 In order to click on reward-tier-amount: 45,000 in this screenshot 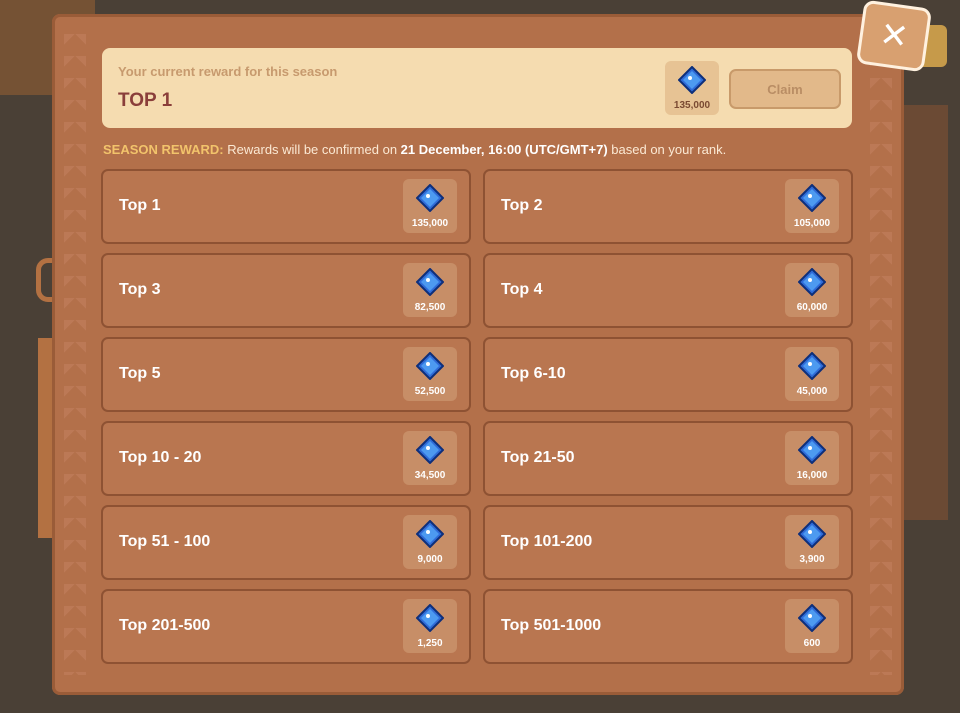, I will do `click(812, 391)`.